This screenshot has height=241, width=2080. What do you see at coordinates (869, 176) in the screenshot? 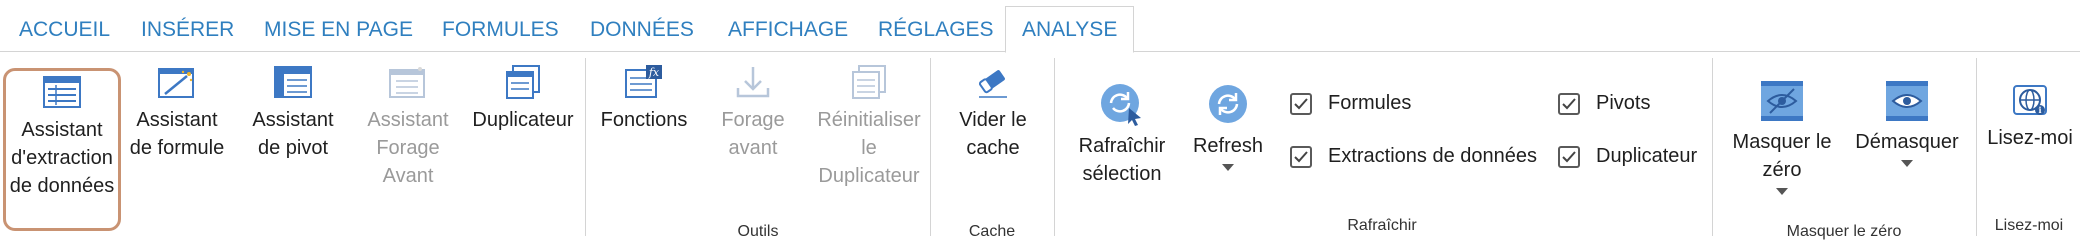
I see `reset-duplicator-label-3: Duplicateur` at bounding box center [869, 176].